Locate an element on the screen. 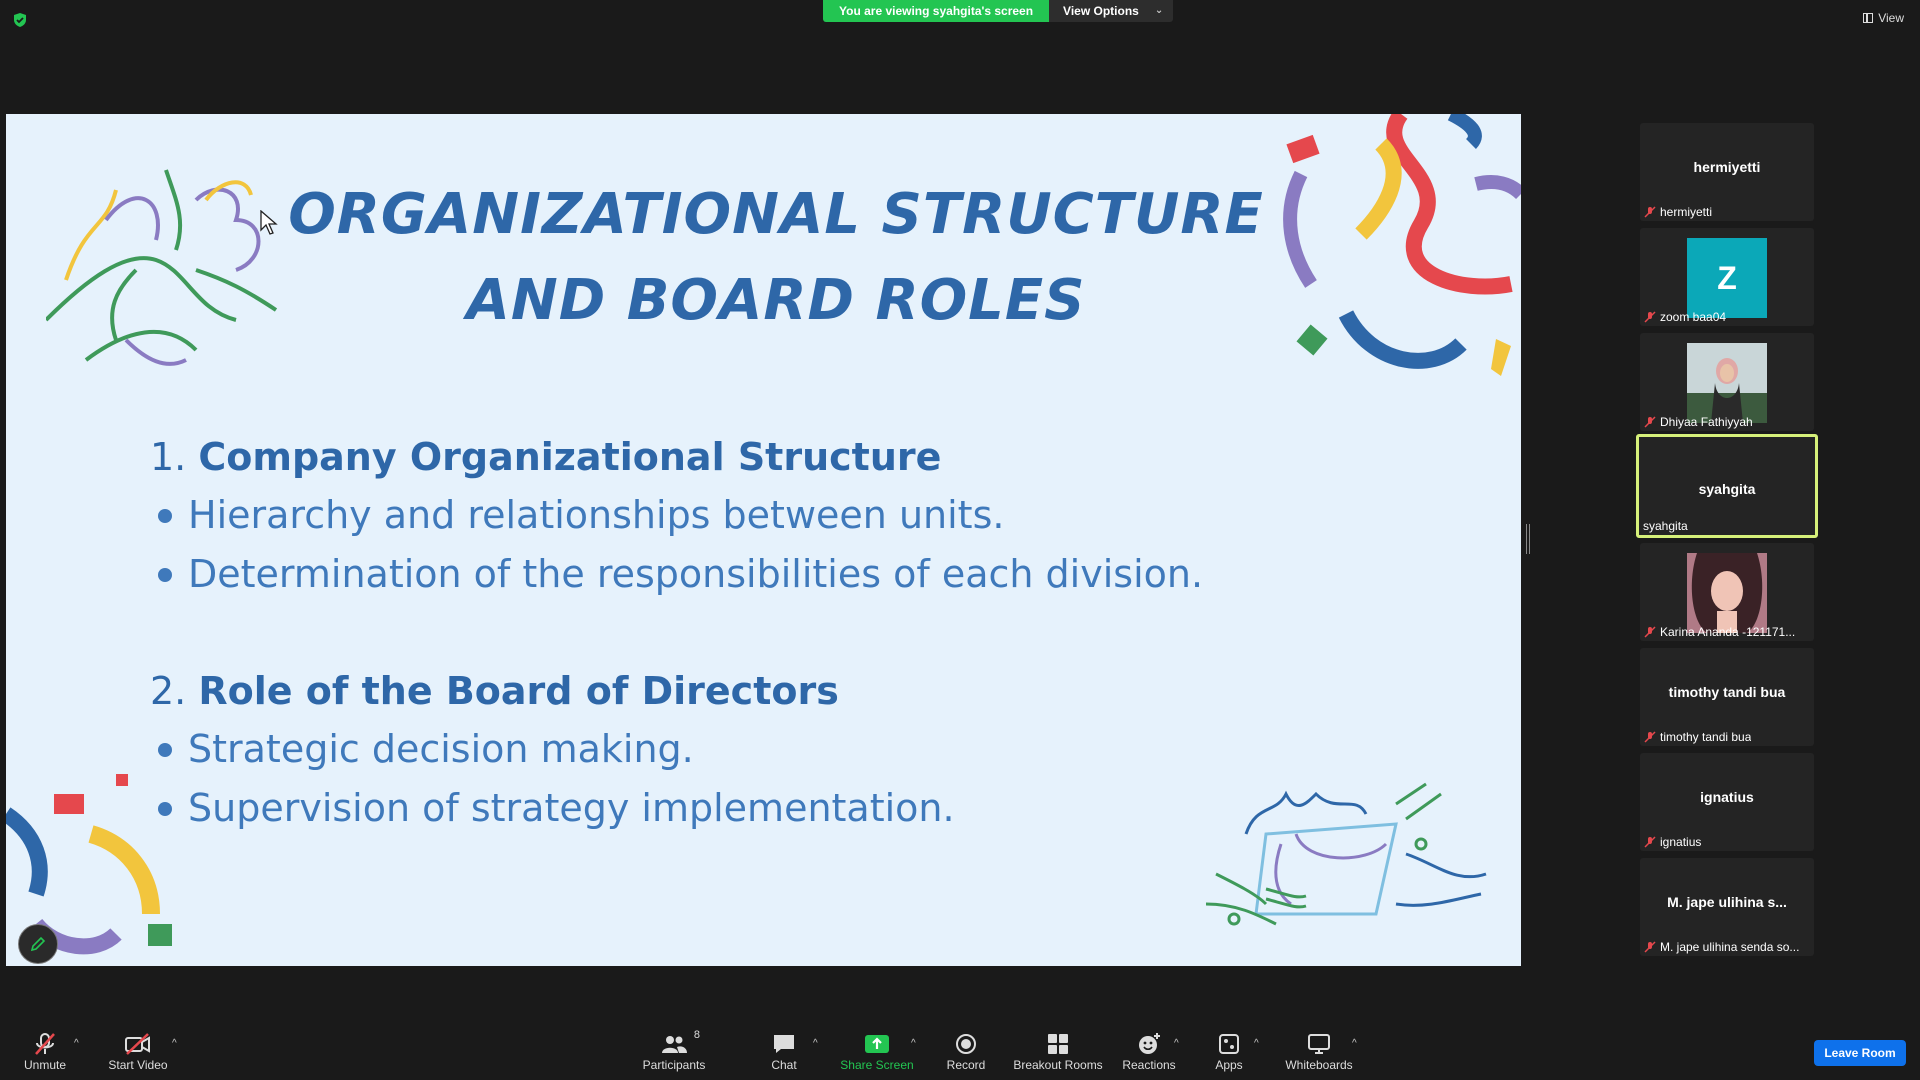 This screenshot has width=1920, height=1080. participant-label-text: syahgita is located at coordinates (1665, 526).